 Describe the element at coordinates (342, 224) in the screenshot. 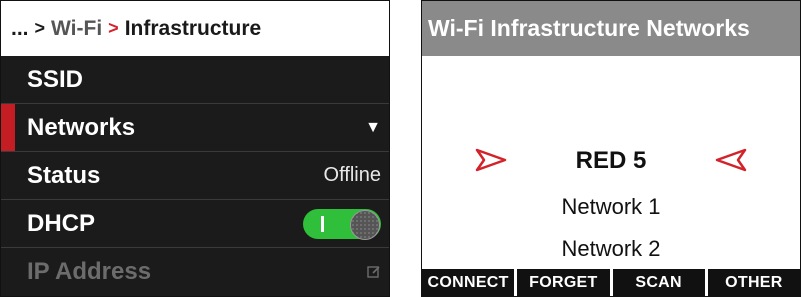

I see `dhcp-toggle` at that location.